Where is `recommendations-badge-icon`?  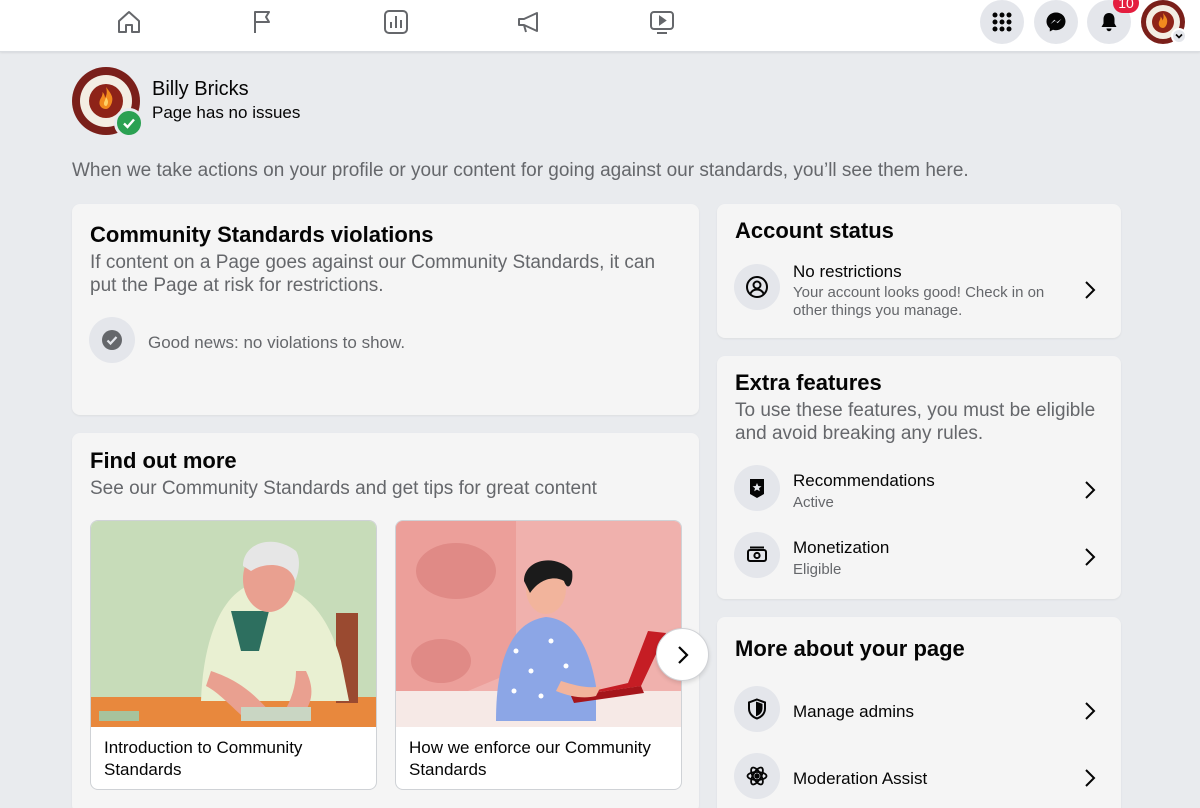 recommendations-badge-icon is located at coordinates (757, 488).